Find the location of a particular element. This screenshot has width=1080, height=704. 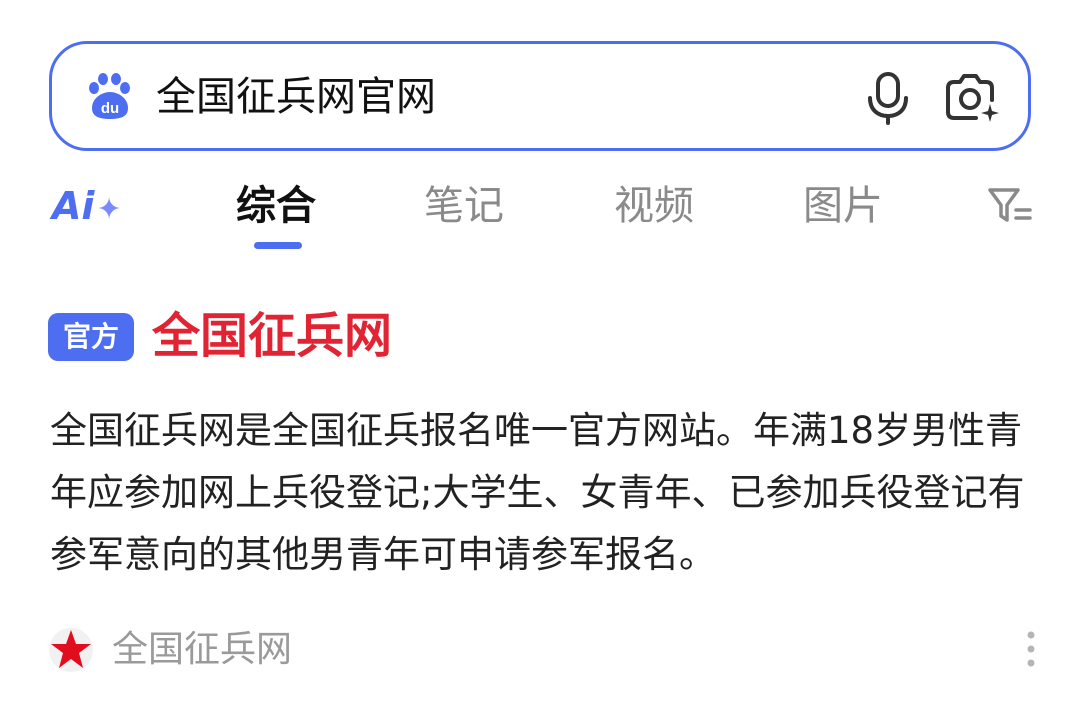

more-vertical-icon is located at coordinates (1031, 650).